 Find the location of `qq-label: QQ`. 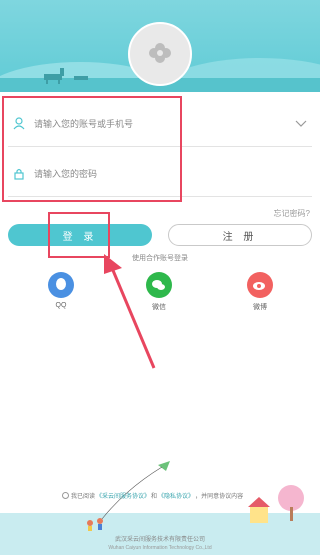

qq-label: QQ is located at coordinates (61, 305).